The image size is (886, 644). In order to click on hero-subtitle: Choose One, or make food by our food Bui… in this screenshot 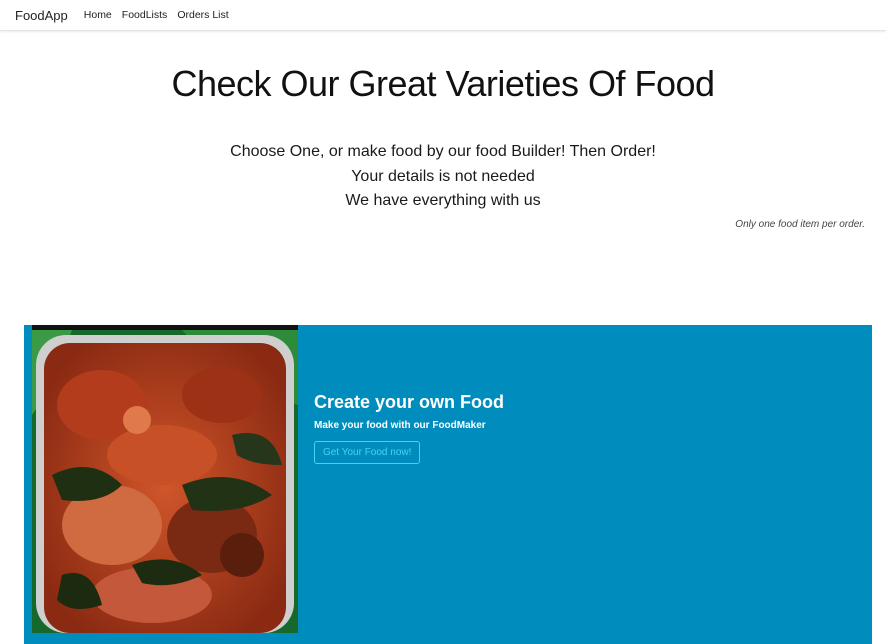, I will do `click(443, 151)`.